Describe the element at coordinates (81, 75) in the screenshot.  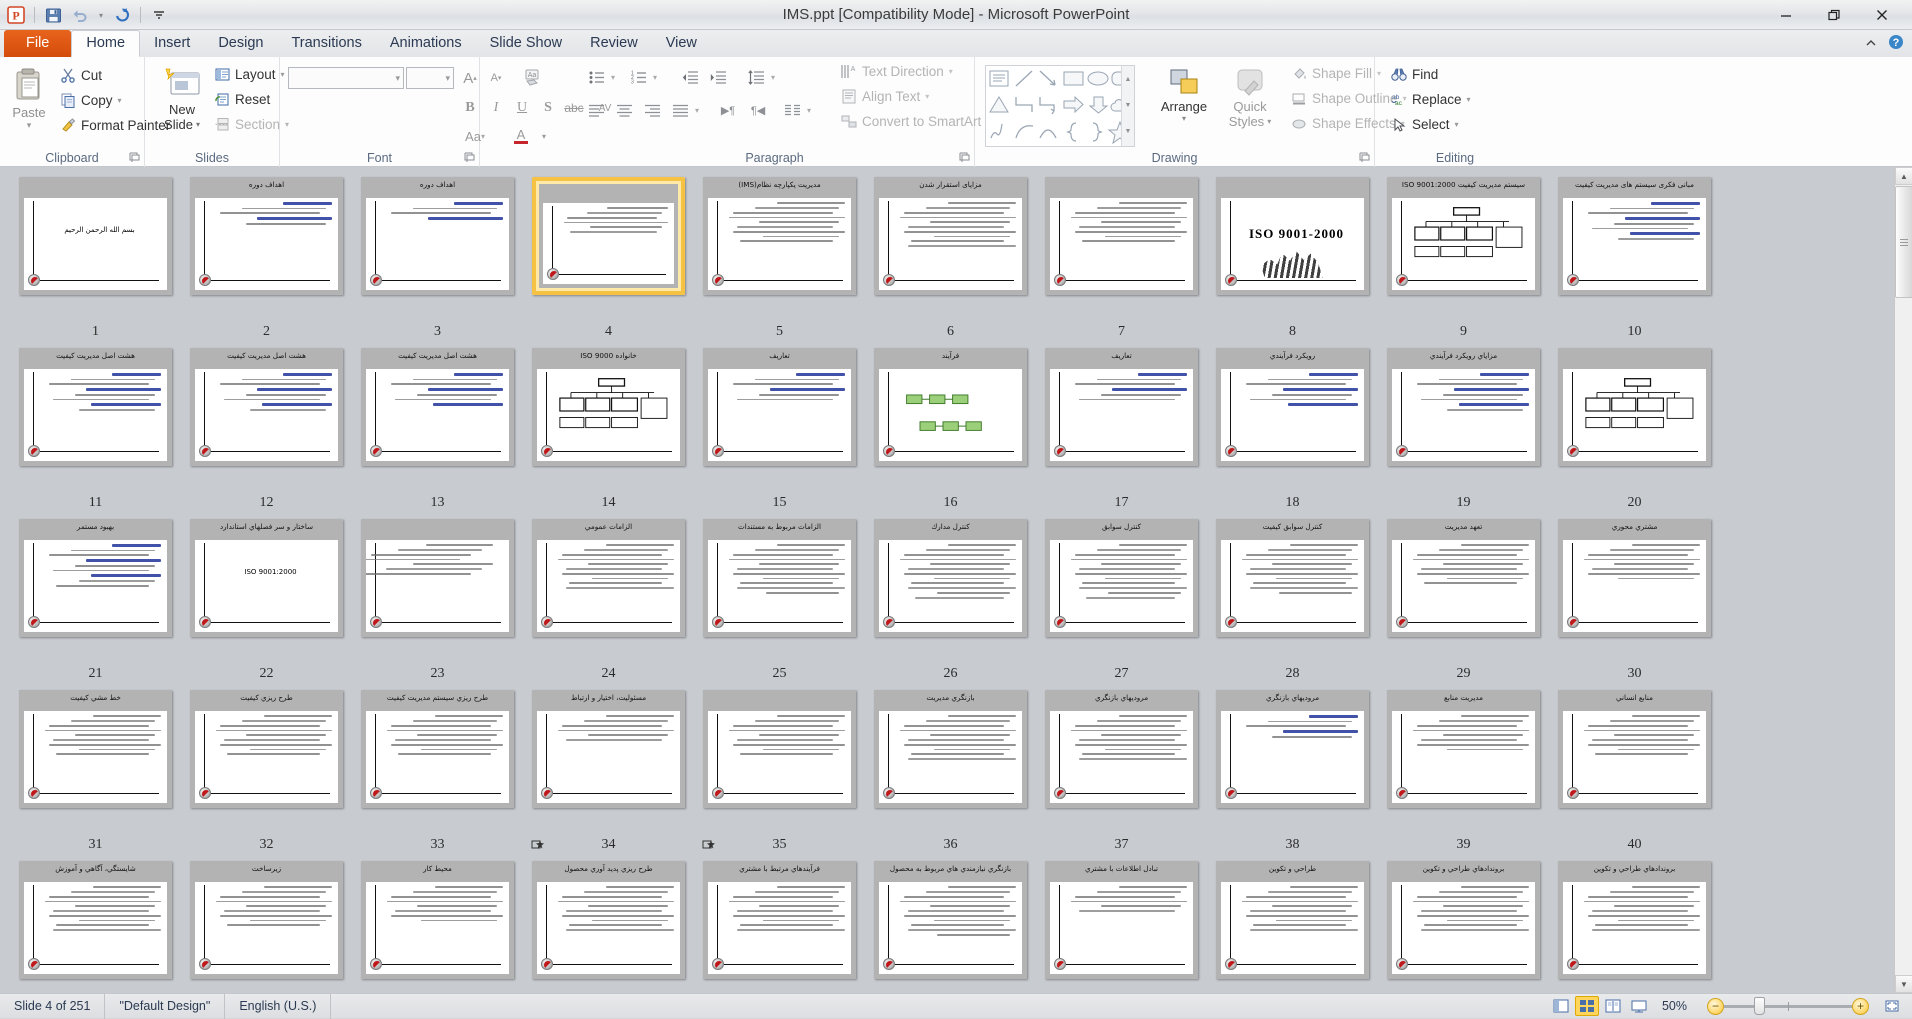
I see `cut-button: Cut` at that location.